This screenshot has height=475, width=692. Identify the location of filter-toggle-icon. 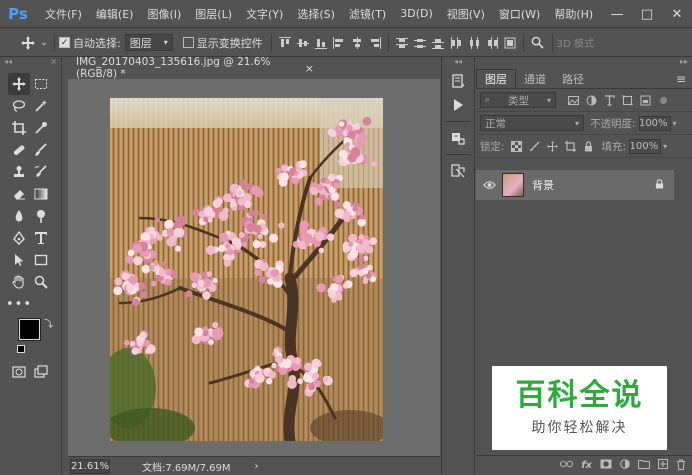
(663, 100).